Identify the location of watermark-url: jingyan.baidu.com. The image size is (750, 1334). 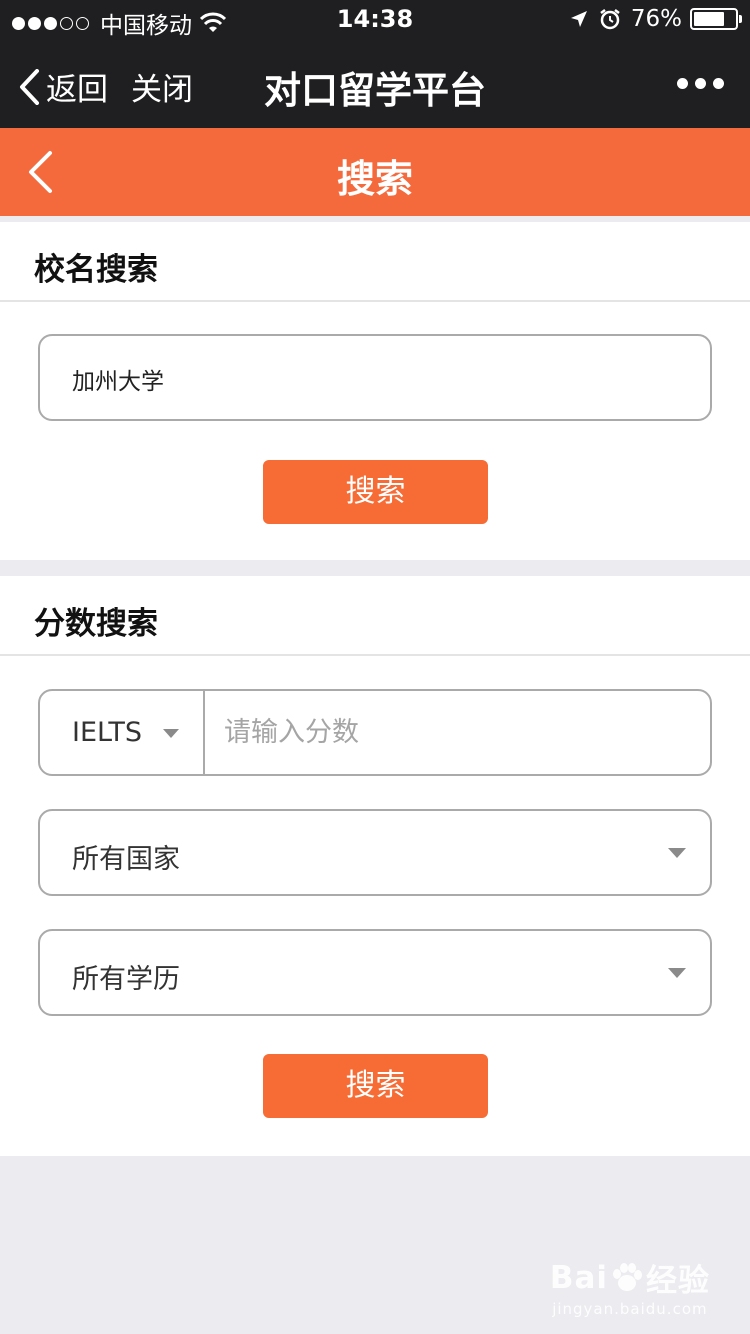
(630, 1309).